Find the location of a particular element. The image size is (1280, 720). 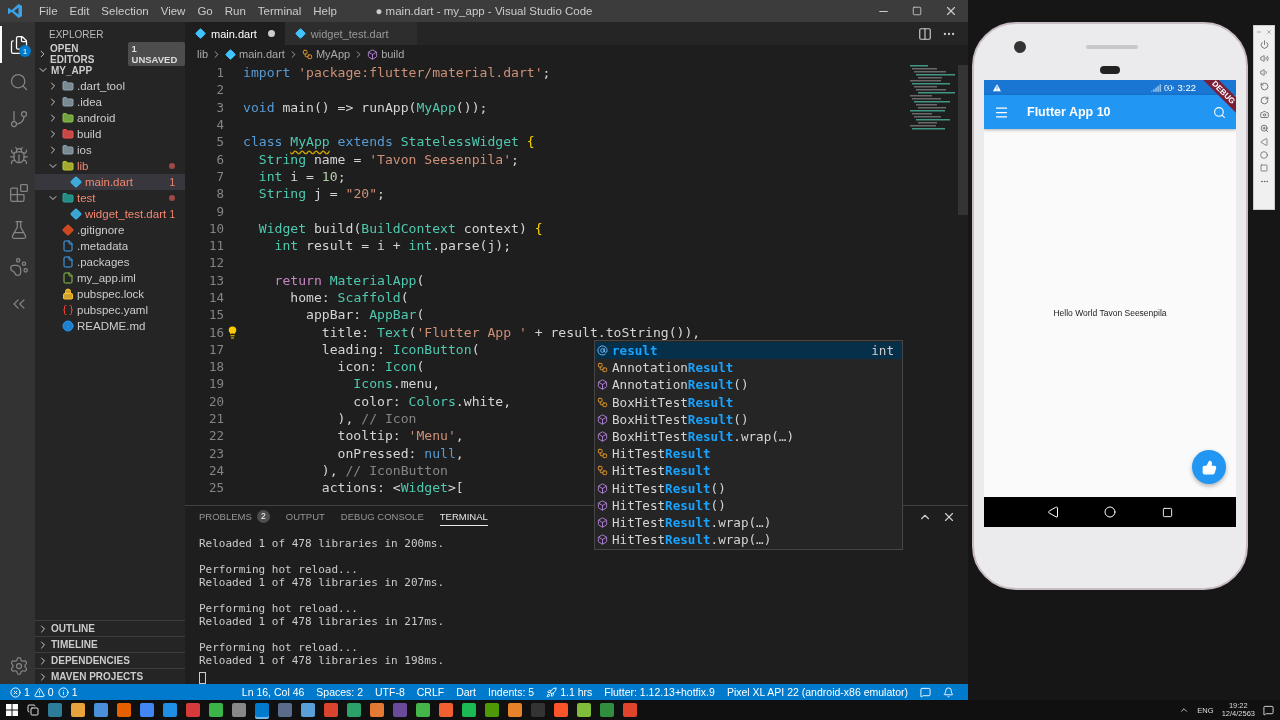

search-icon is located at coordinates (1219, 112).